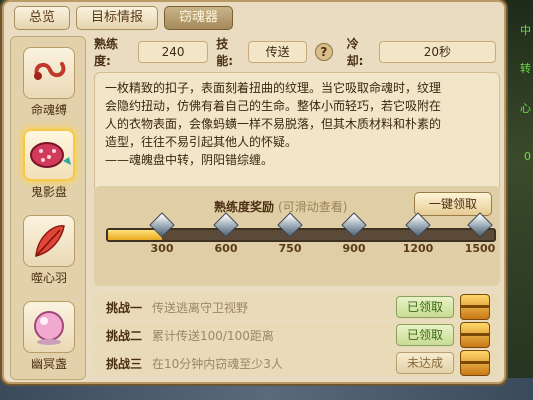 Image resolution: width=533 pixels, height=400 pixels. Describe the element at coordinates (425, 363) in the screenshot. I see `challenge-status-button: 未达成` at that location.